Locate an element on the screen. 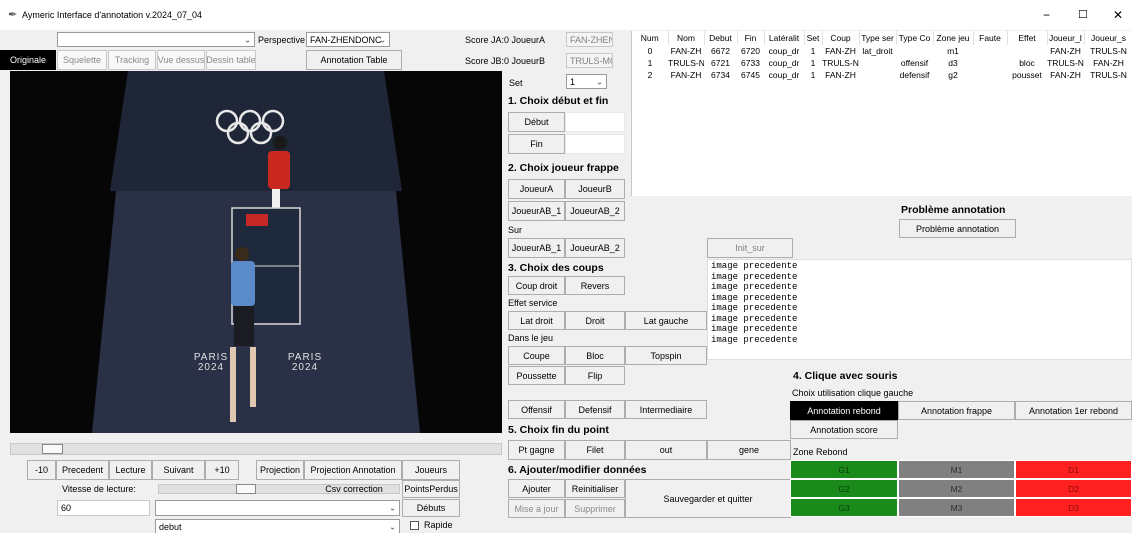 This screenshot has width=1132, height=533. zone-g1: G1 is located at coordinates (844, 469).